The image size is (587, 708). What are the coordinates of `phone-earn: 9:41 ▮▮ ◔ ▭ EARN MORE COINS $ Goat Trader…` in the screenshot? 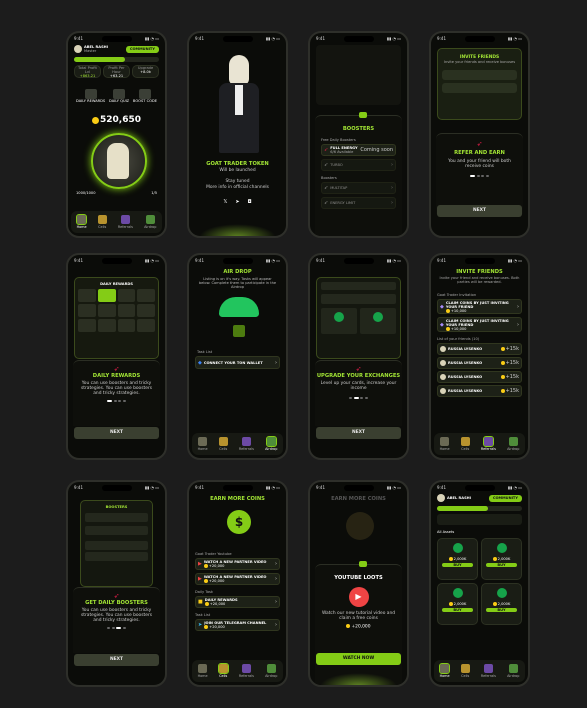 It's located at (237, 583).